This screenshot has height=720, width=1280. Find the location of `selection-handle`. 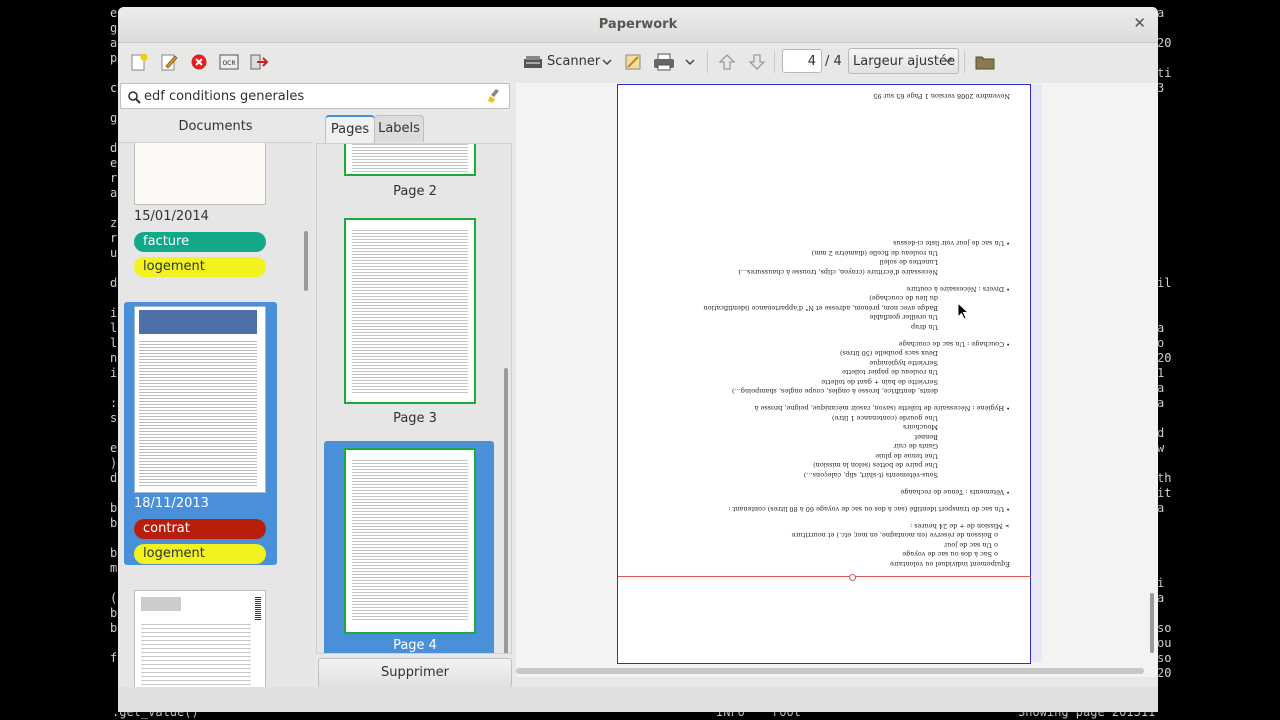

selection-handle is located at coordinates (852, 577).